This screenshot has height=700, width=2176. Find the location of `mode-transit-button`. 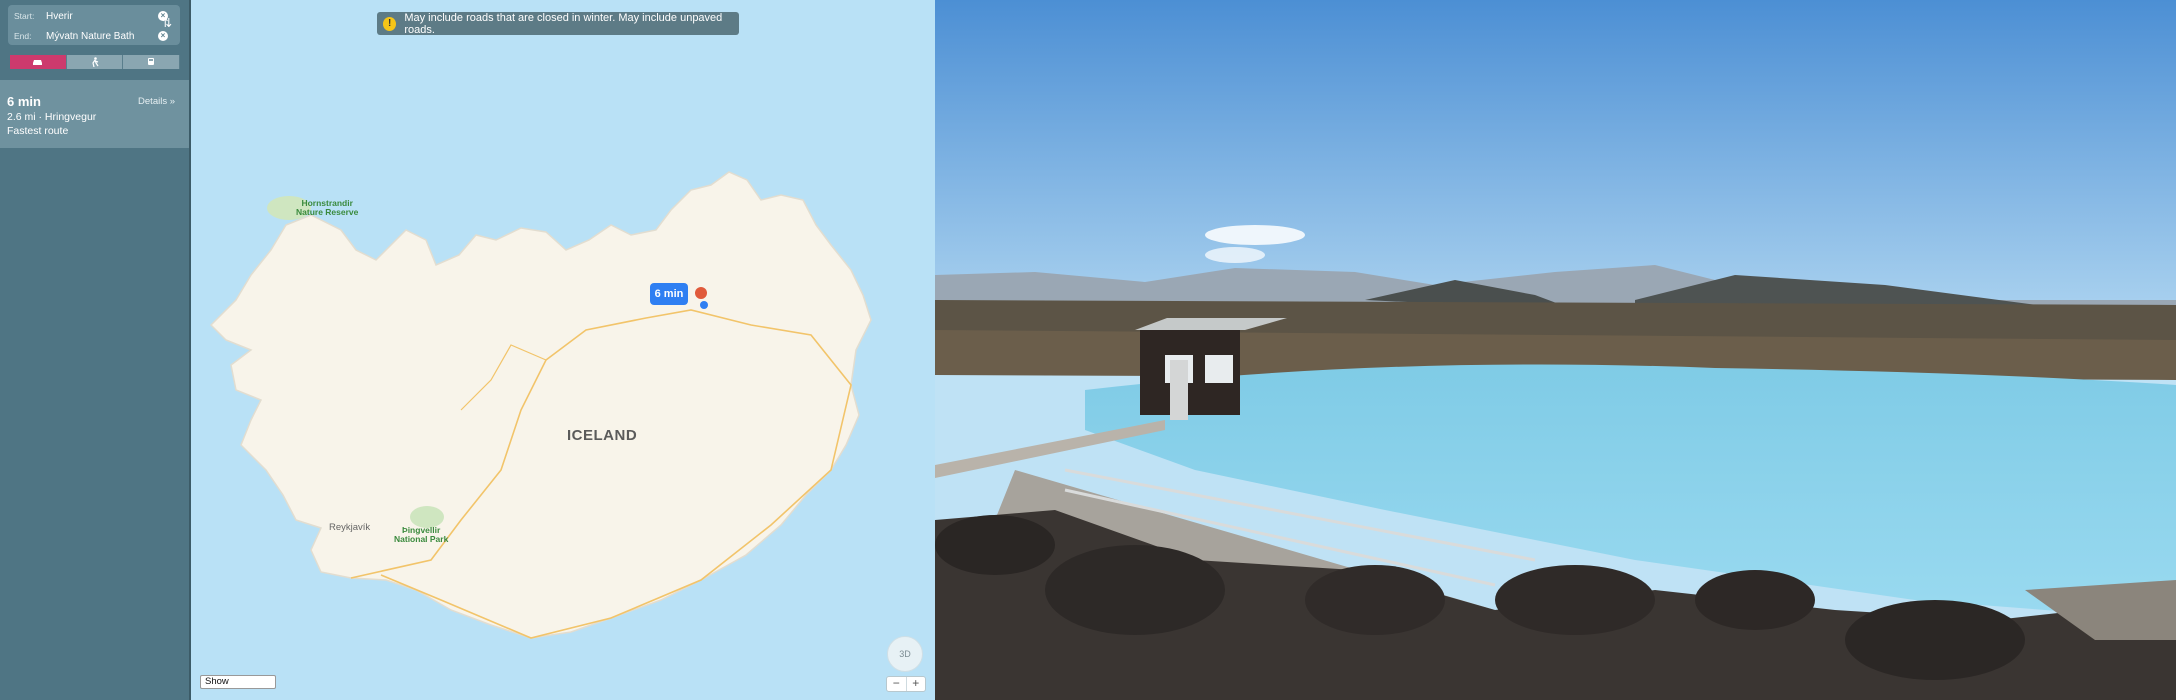

mode-transit-button is located at coordinates (152, 62).